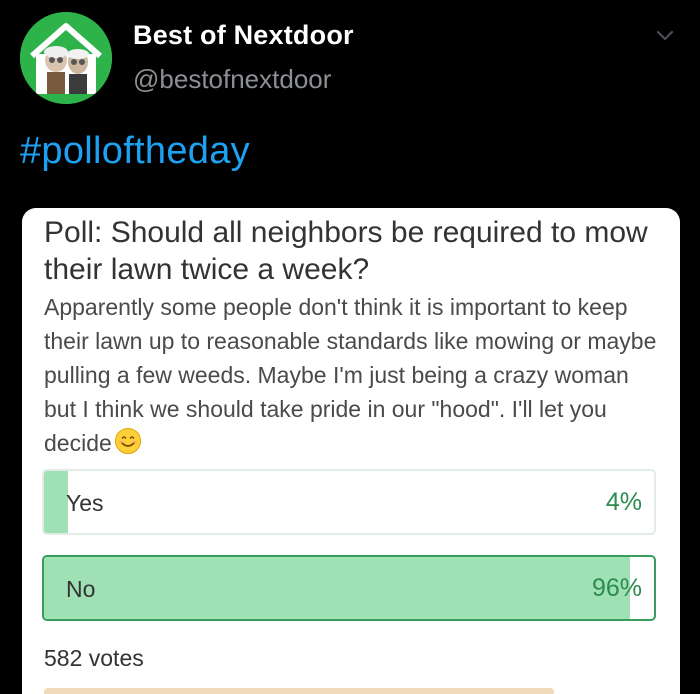  I want to click on poll-option-no: No 96%, so click(349, 588).